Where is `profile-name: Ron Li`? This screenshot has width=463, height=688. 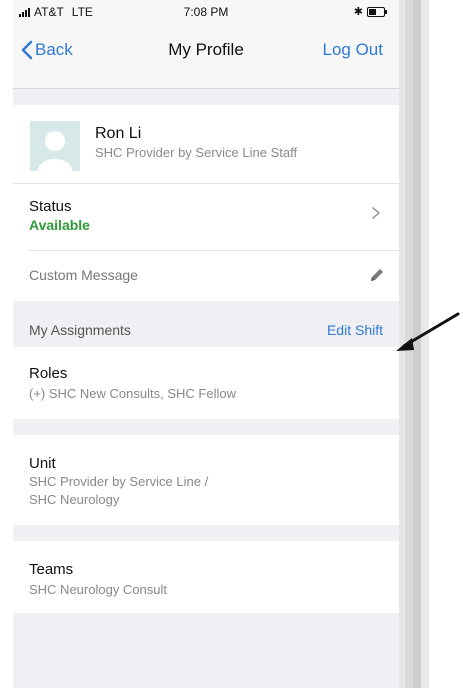
profile-name: Ron Li is located at coordinates (118, 133).